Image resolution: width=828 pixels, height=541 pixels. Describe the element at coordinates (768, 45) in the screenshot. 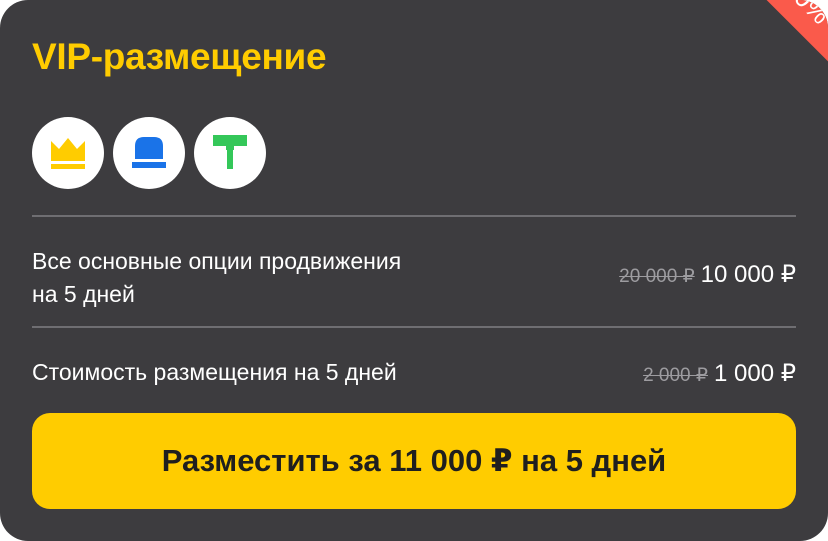

I see `discount-badge: –50%` at that location.